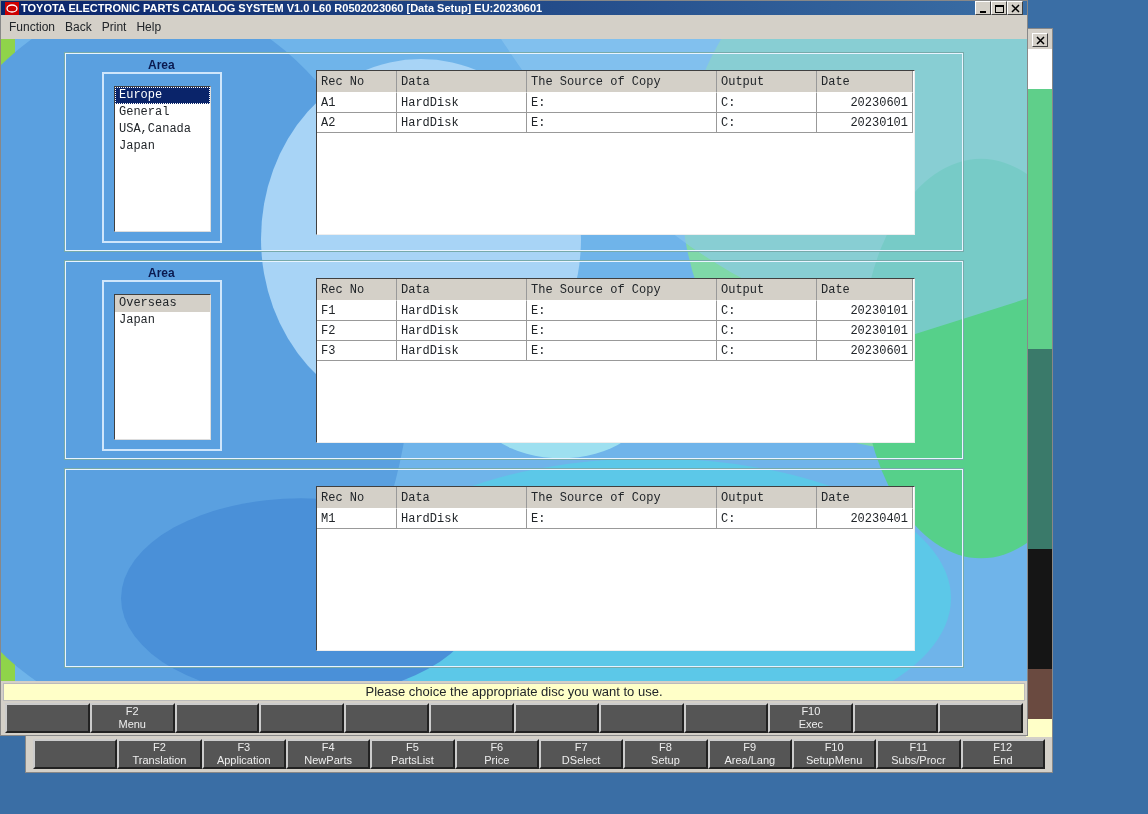 This screenshot has height=814, width=1148. Describe the element at coordinates (12, 8) in the screenshot. I see `app-icon` at that location.